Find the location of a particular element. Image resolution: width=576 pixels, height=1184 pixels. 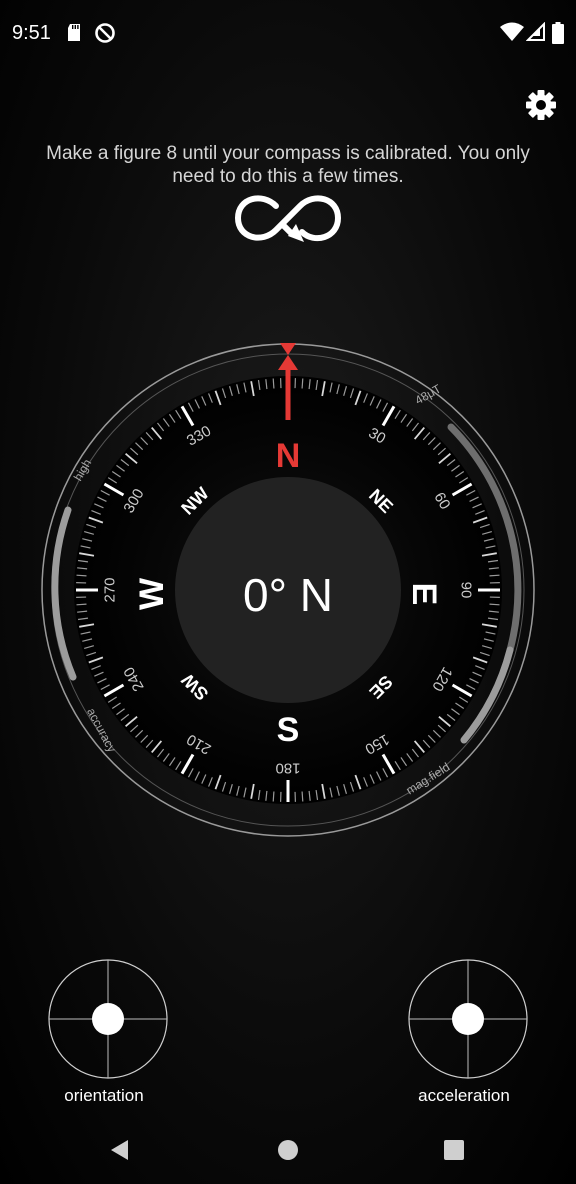

home-icon is located at coordinates (288, 1150).